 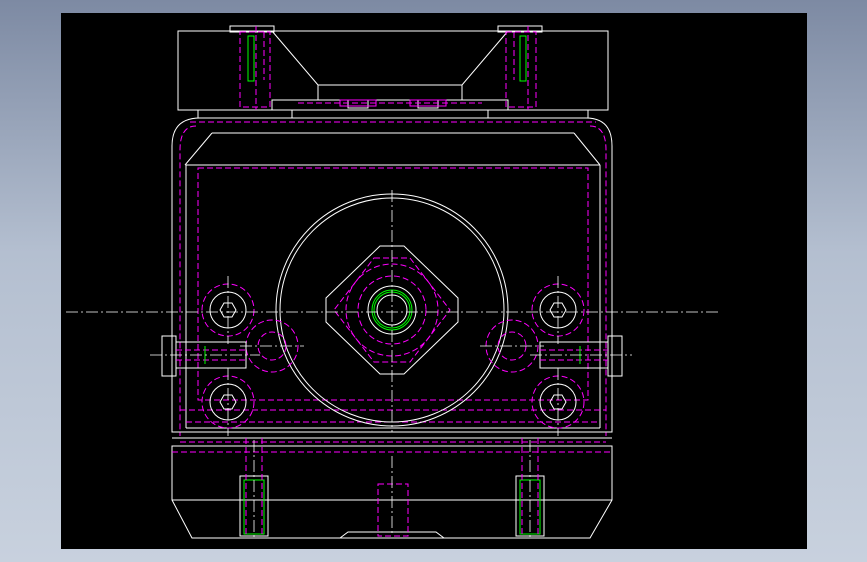 What do you see at coordinates (558, 402) in the screenshot?
I see `corner-bolt-bottom-right` at bounding box center [558, 402].